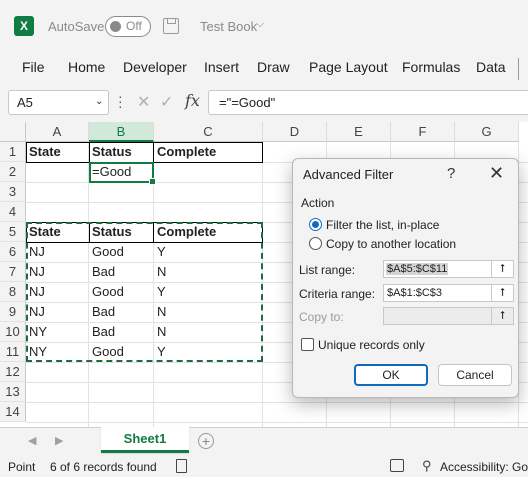  What do you see at coordinates (327, 270) in the screenshot?
I see `list-range-label: List range:` at bounding box center [327, 270].